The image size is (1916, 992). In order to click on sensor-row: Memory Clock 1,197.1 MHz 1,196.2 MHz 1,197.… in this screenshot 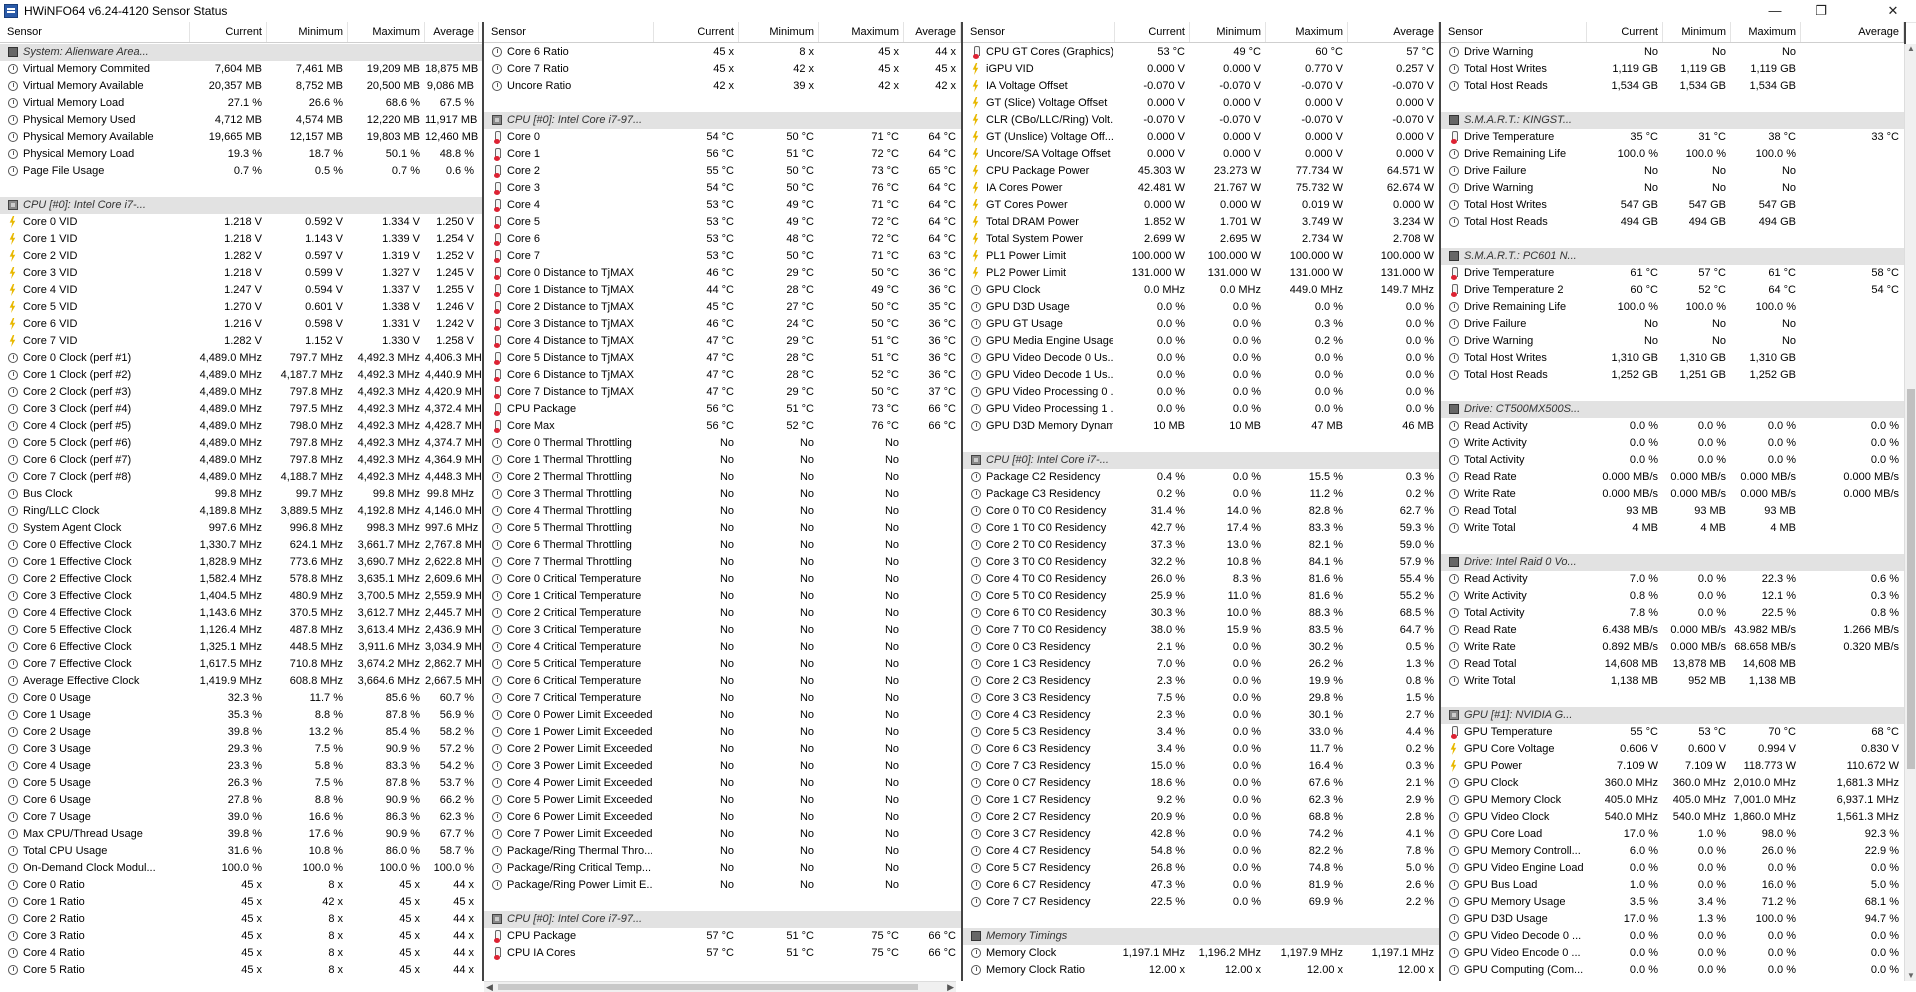, I will do `click(1201, 953)`.